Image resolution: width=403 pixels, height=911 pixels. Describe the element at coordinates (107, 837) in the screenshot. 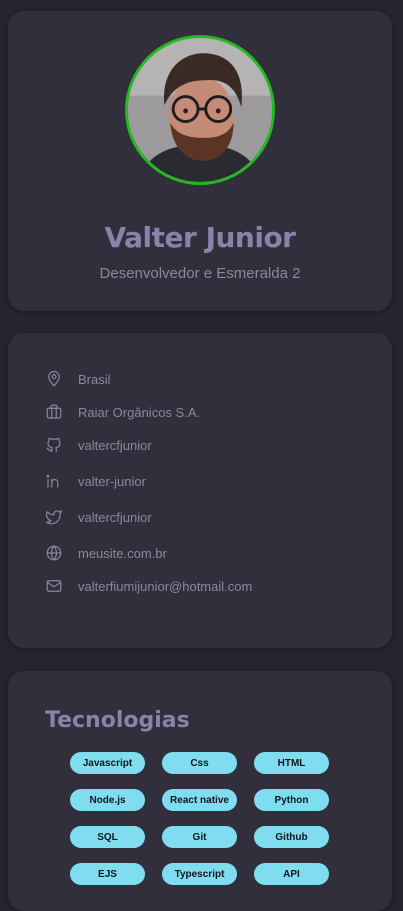

I see `tech-chip: SQL` at that location.